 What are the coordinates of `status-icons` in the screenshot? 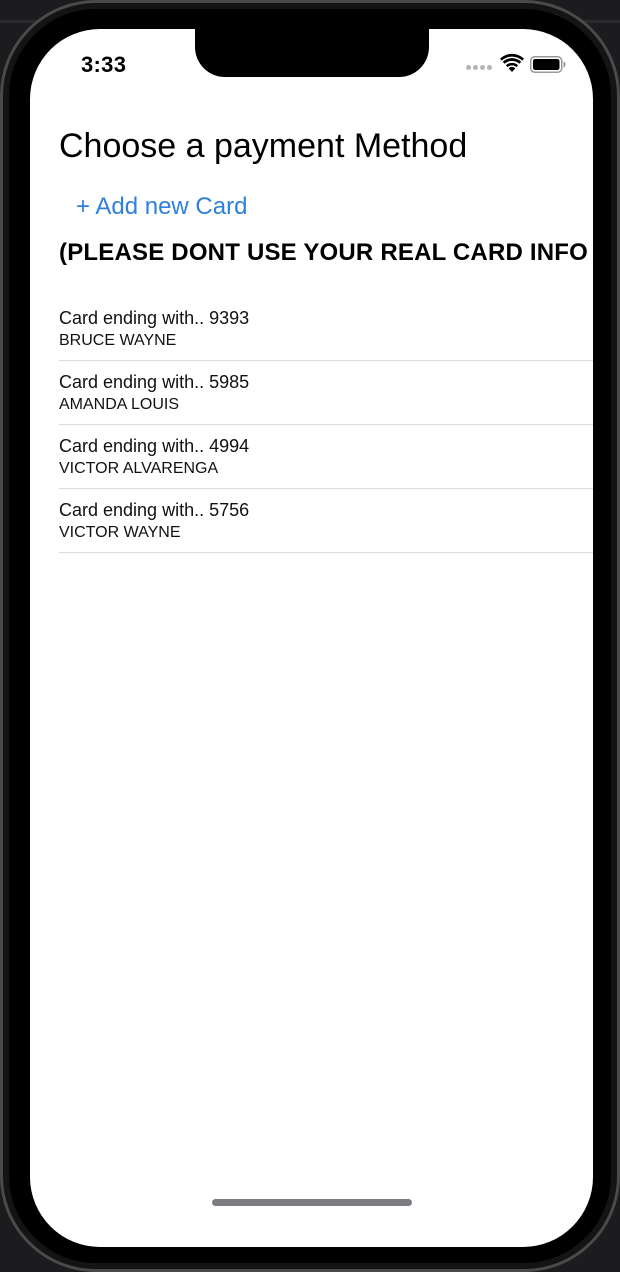 It's located at (516, 65).